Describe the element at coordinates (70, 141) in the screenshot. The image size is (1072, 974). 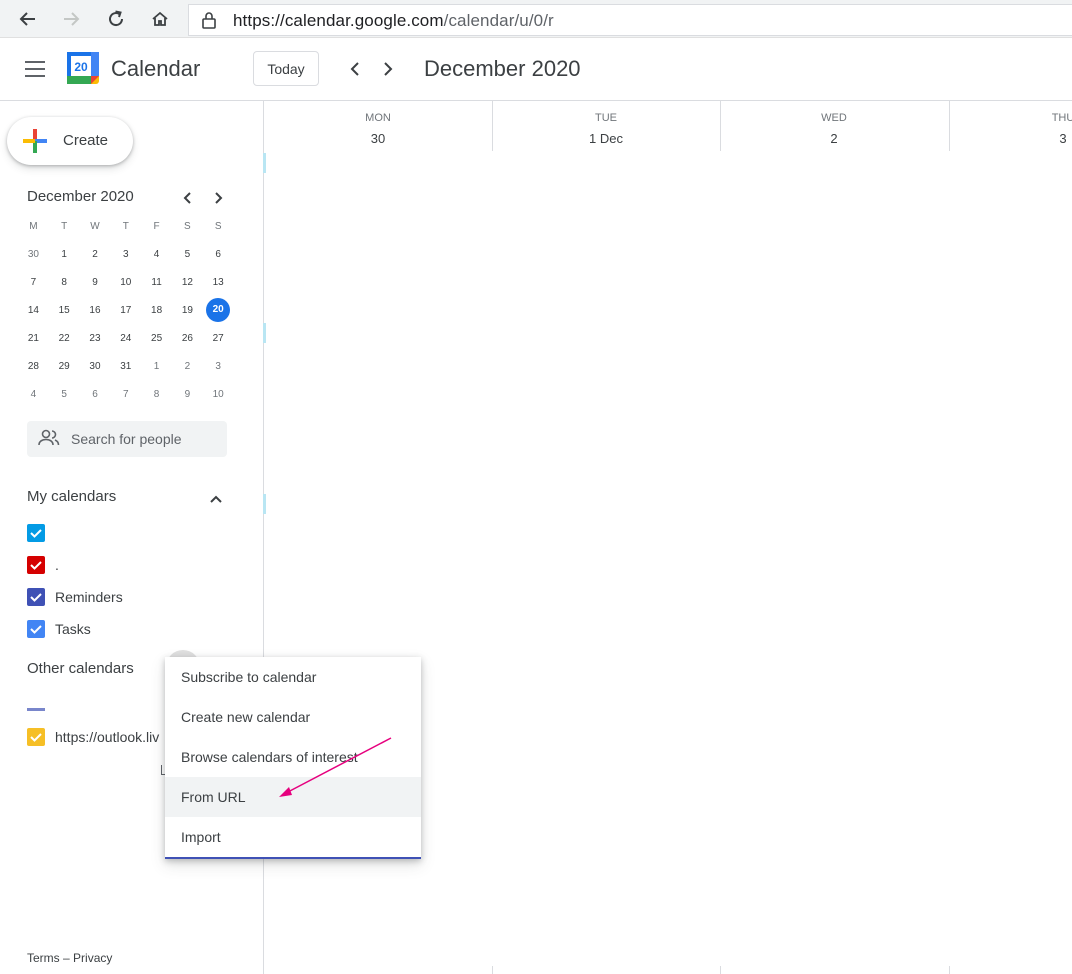
I see `create-button: Create` at that location.